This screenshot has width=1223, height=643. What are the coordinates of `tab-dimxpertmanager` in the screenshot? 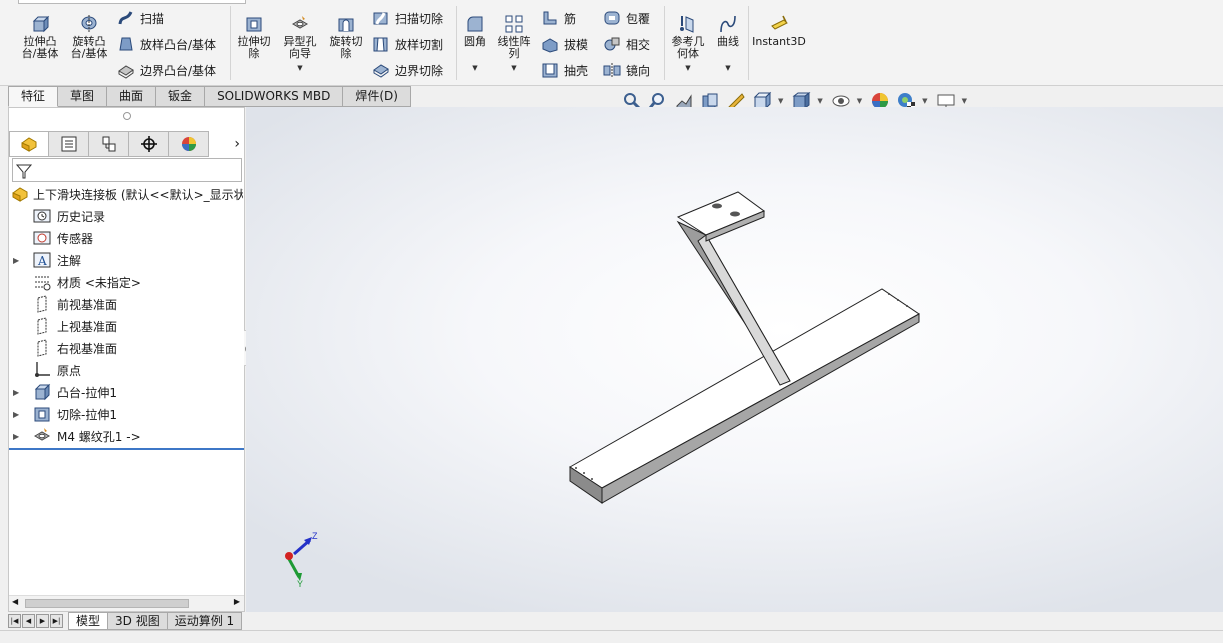 It's located at (149, 144).